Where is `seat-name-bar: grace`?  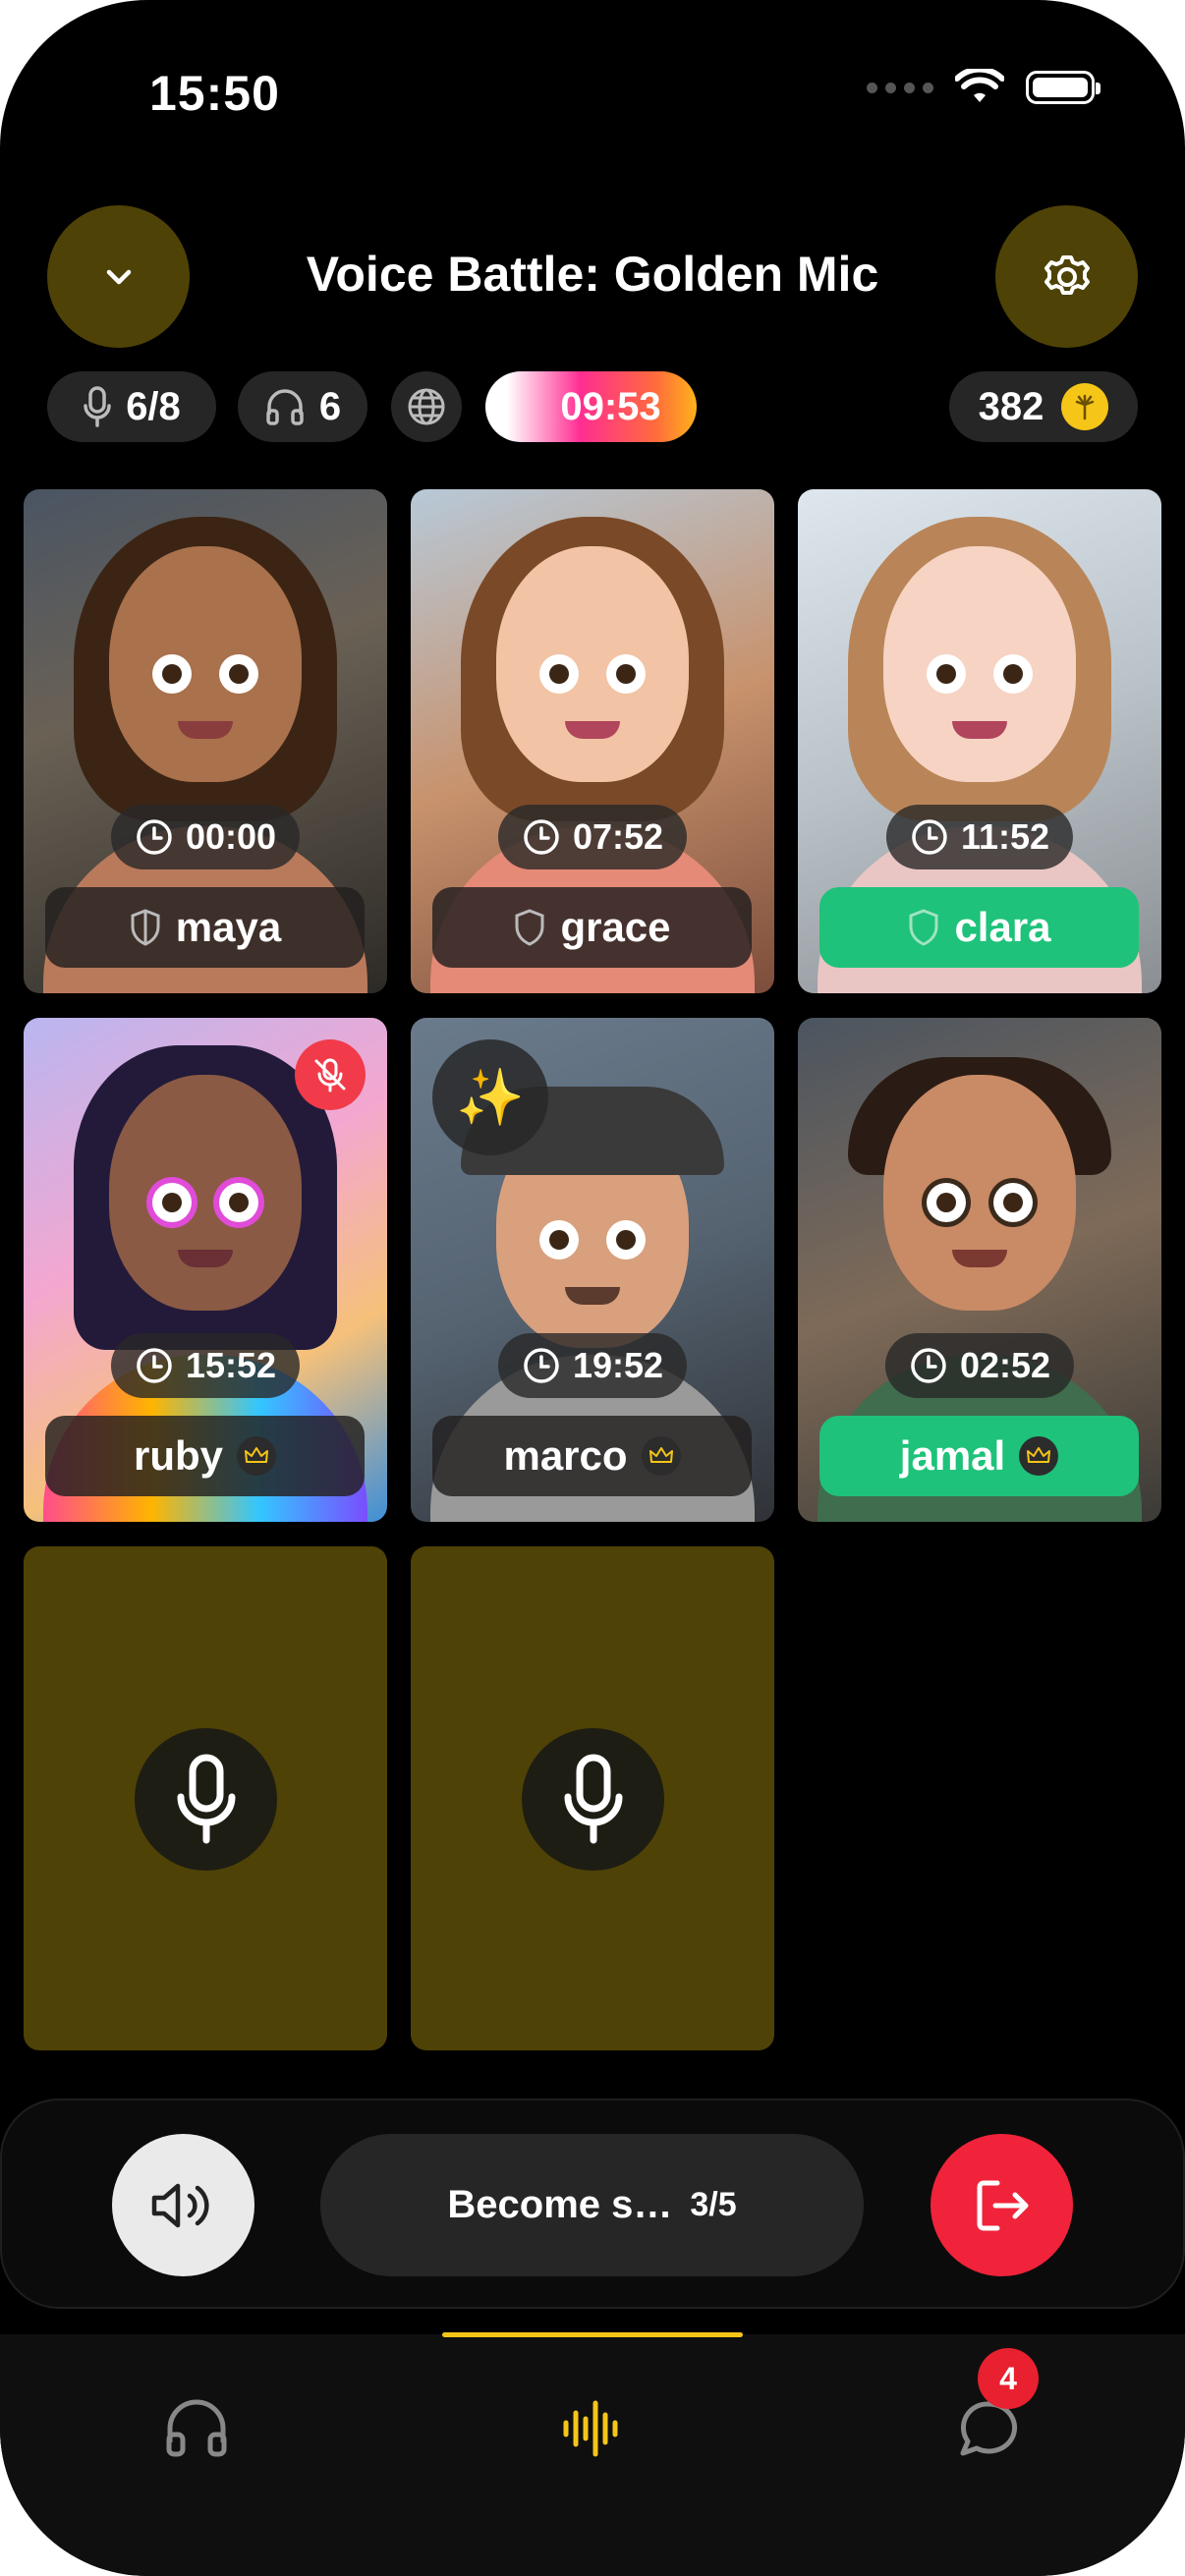
seat-name-bar: grace is located at coordinates (592, 927).